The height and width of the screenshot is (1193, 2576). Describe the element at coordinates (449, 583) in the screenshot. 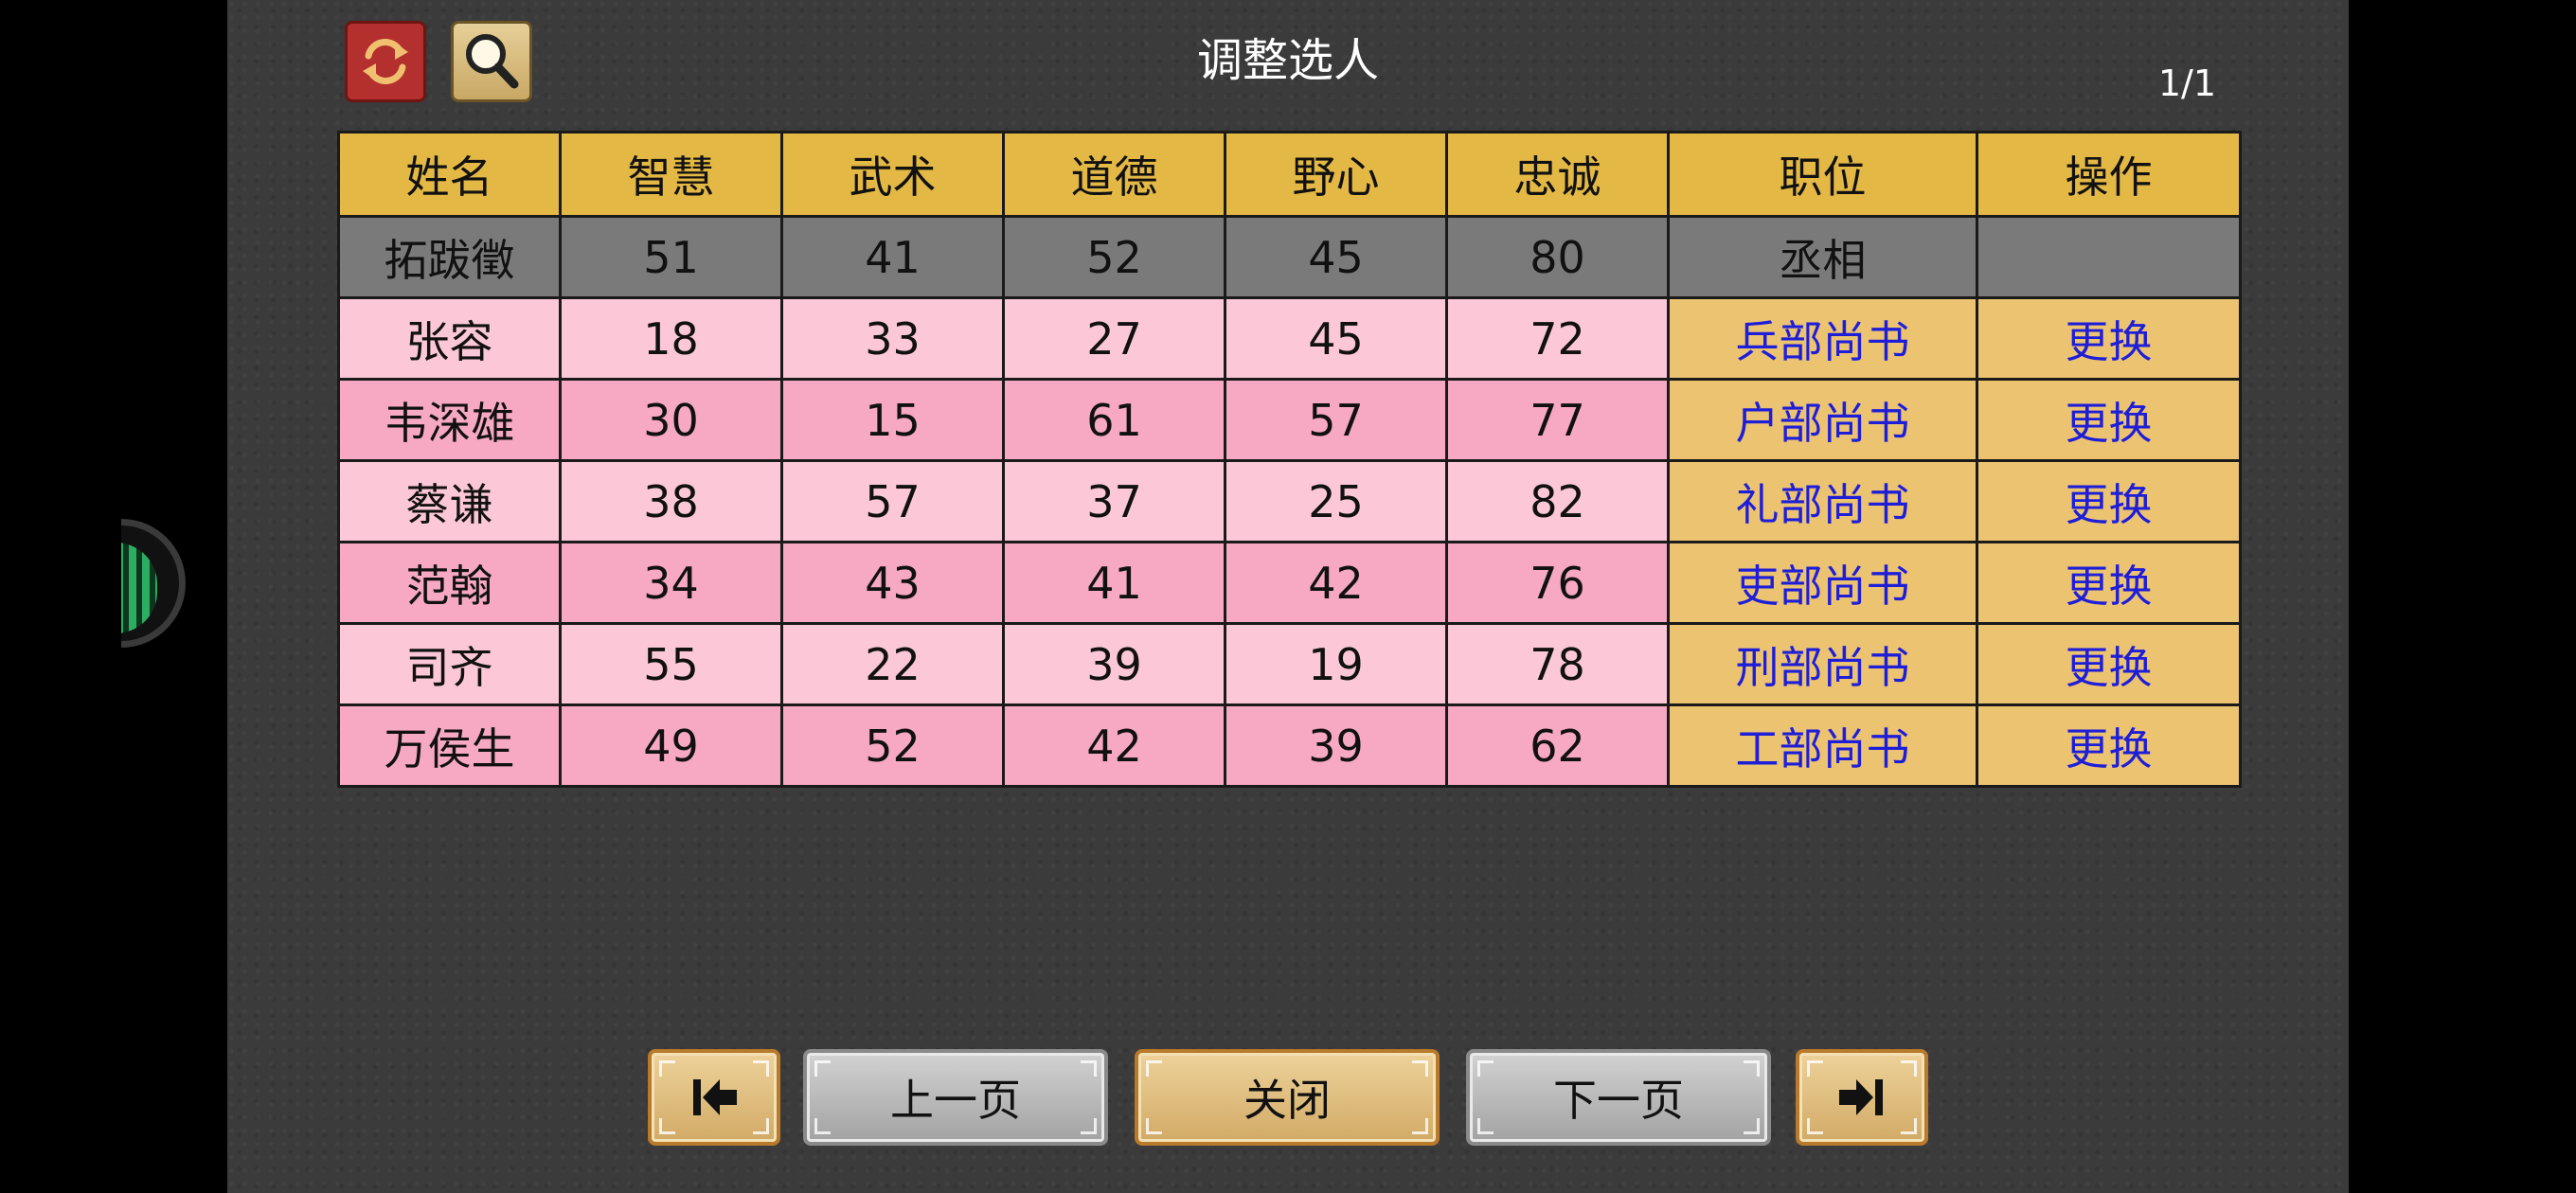

I see `cell-name: 范翰` at that location.